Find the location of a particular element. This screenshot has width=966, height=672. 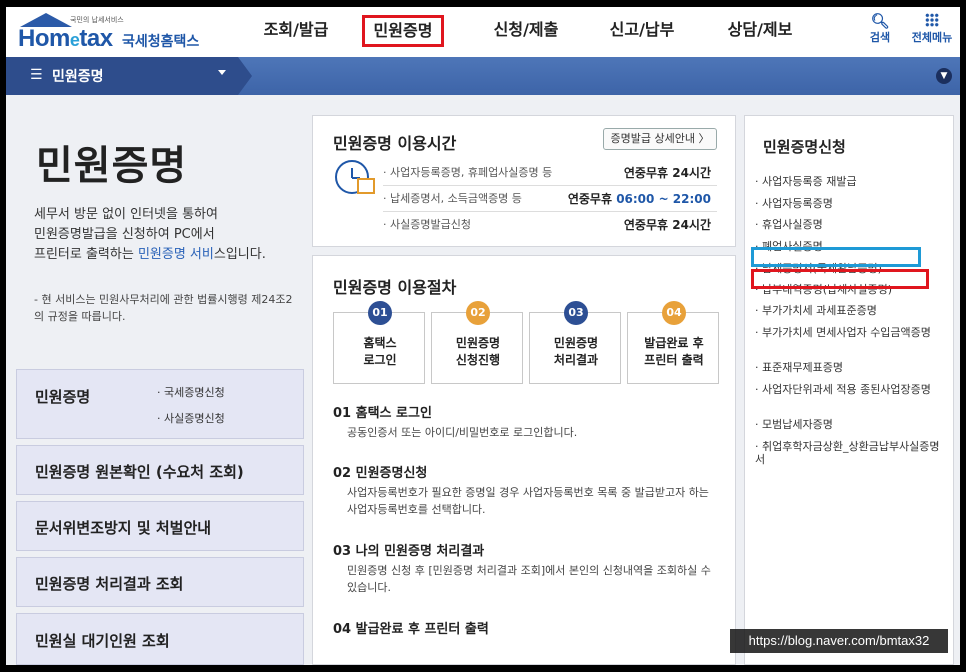

usage-procedure-title: 민원증명 이용절차 is located at coordinates (395, 287).